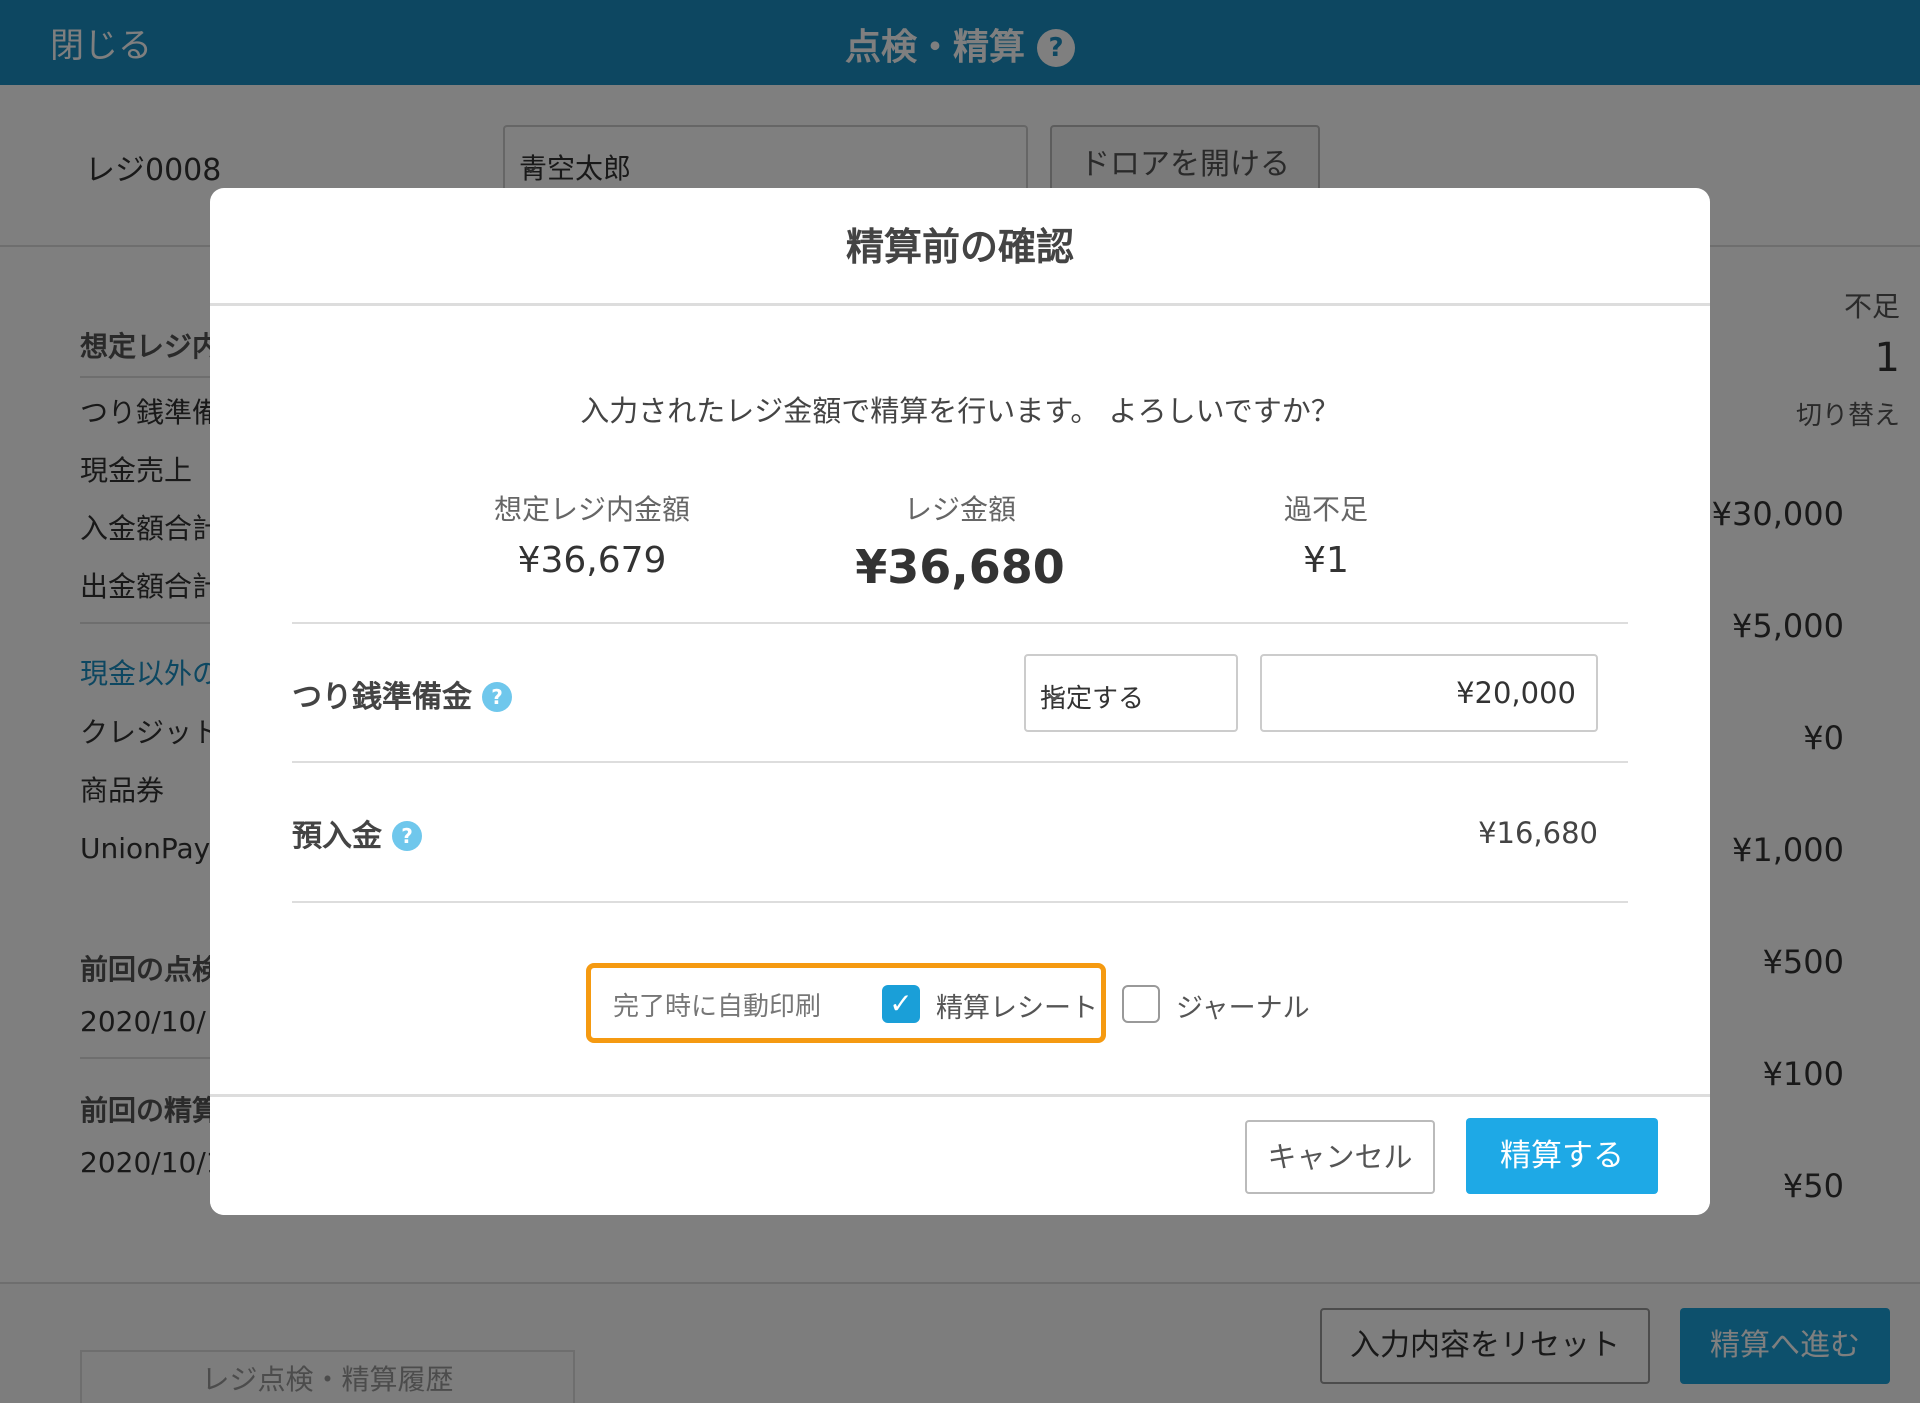 The height and width of the screenshot is (1403, 1920). I want to click on settlement-receipt-label: 精算レシート, so click(1017, 1005).